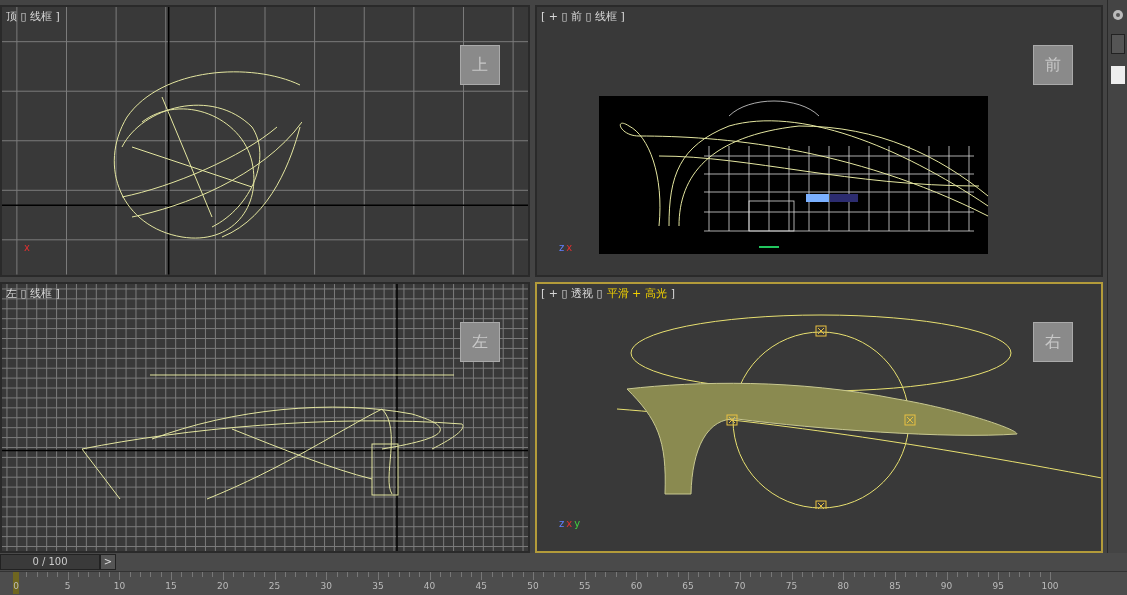  I want to click on frame-number: 90, so click(946, 586).